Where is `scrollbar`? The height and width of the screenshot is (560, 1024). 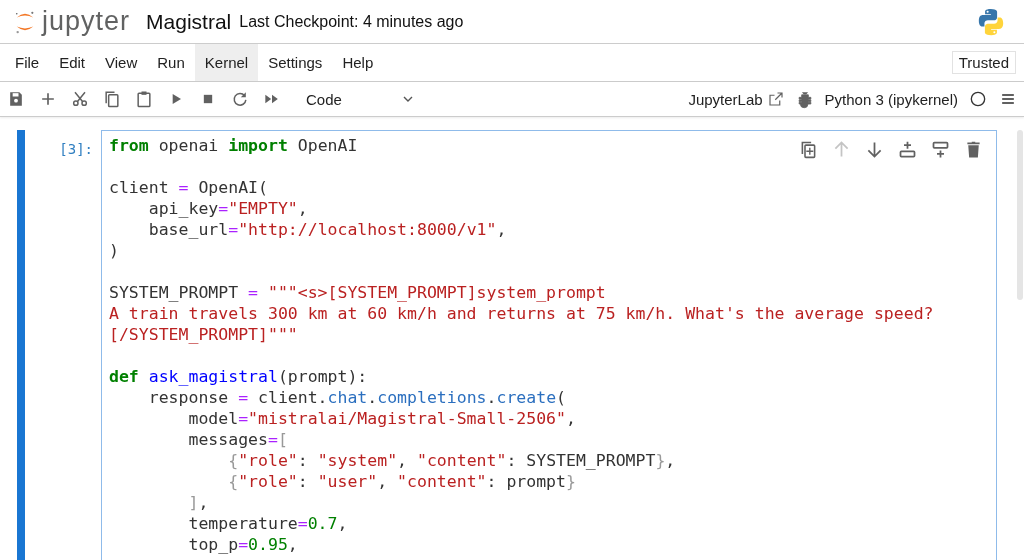 scrollbar is located at coordinates (1020, 215).